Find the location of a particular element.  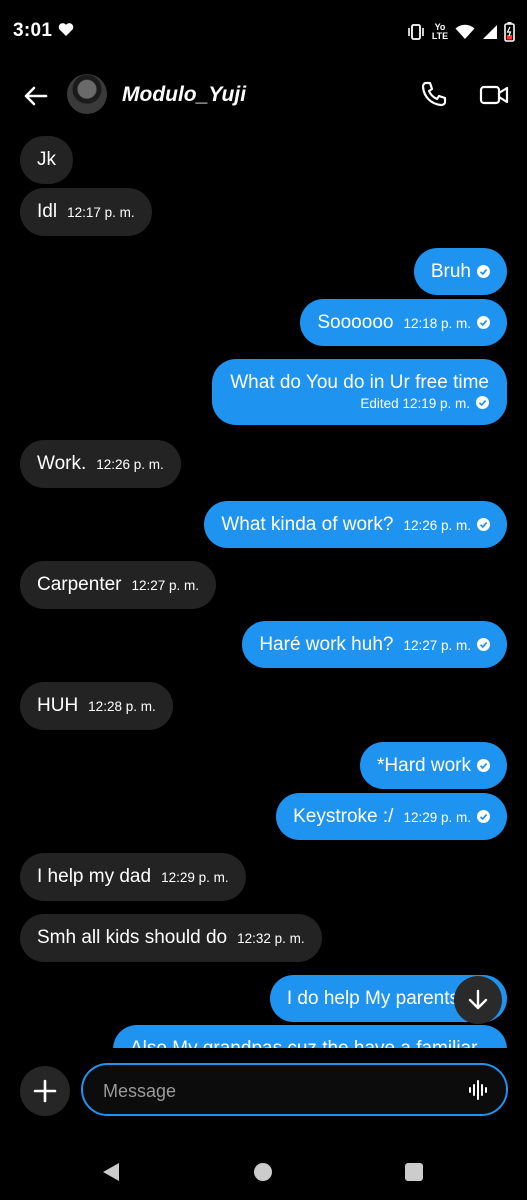

message-outgoing: *Hard work is located at coordinates (433, 765).